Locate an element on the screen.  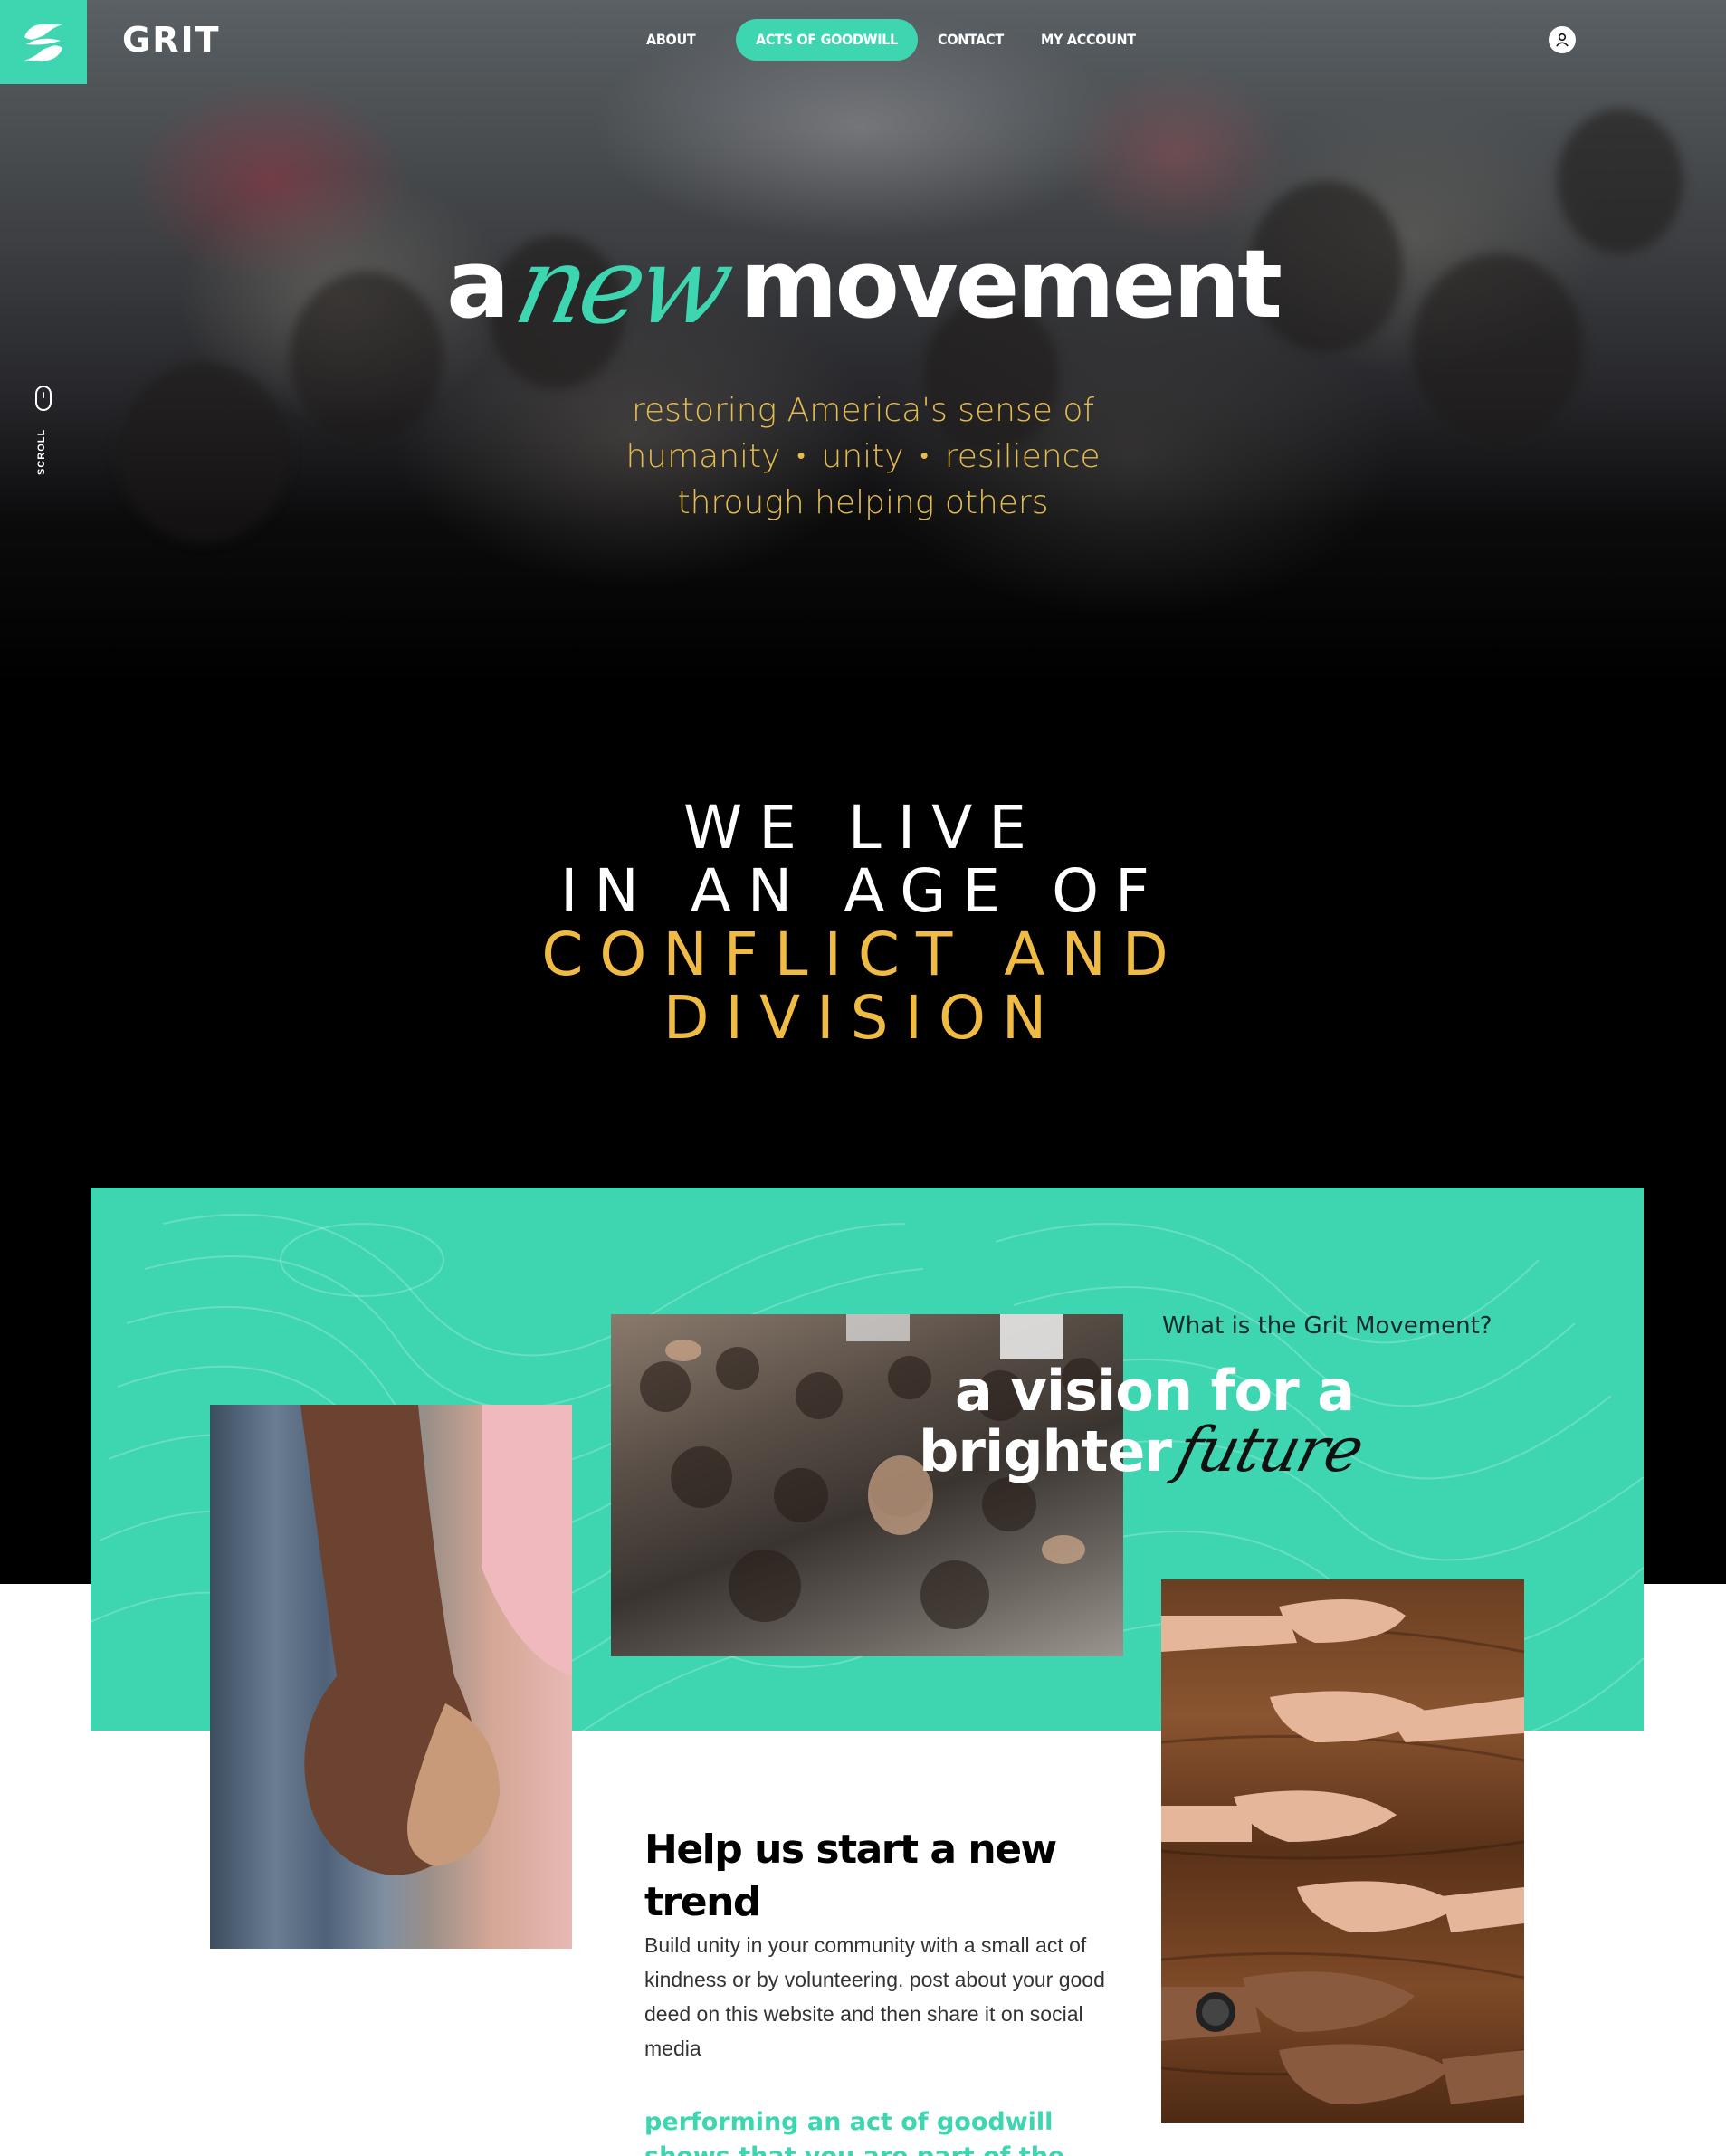
nav-contact: CONTACT is located at coordinates (971, 40).